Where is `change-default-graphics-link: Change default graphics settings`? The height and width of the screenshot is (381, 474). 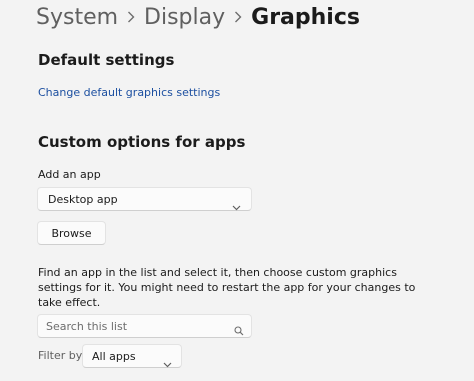
change-default-graphics-link: Change default graphics settings is located at coordinates (129, 92).